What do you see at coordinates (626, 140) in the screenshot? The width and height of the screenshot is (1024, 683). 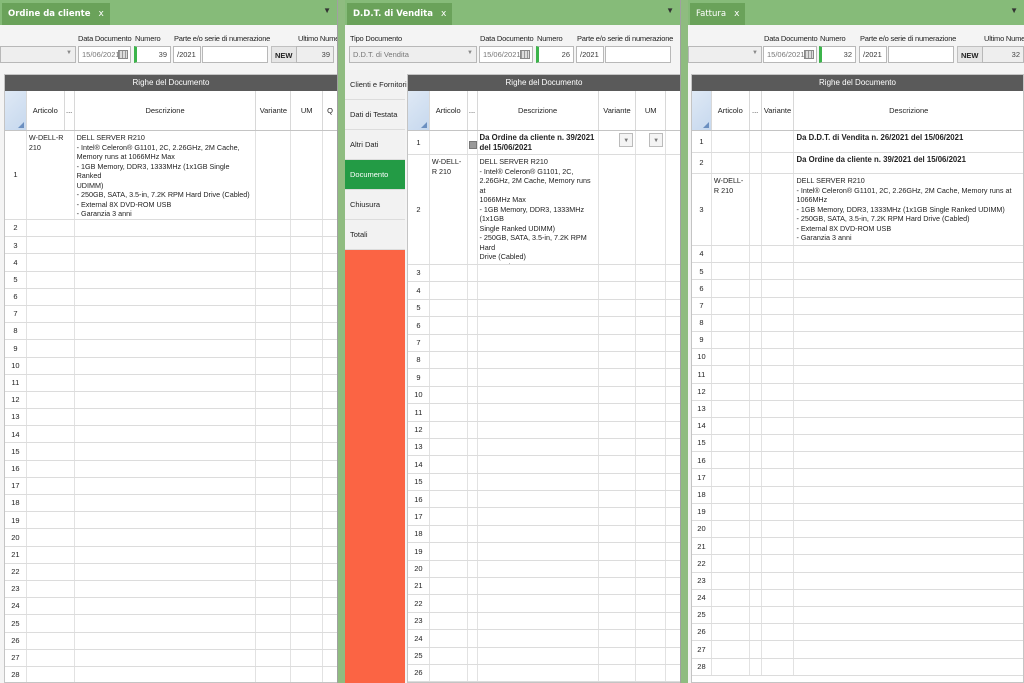 I see `chevron-down-icon: ▼` at bounding box center [626, 140].